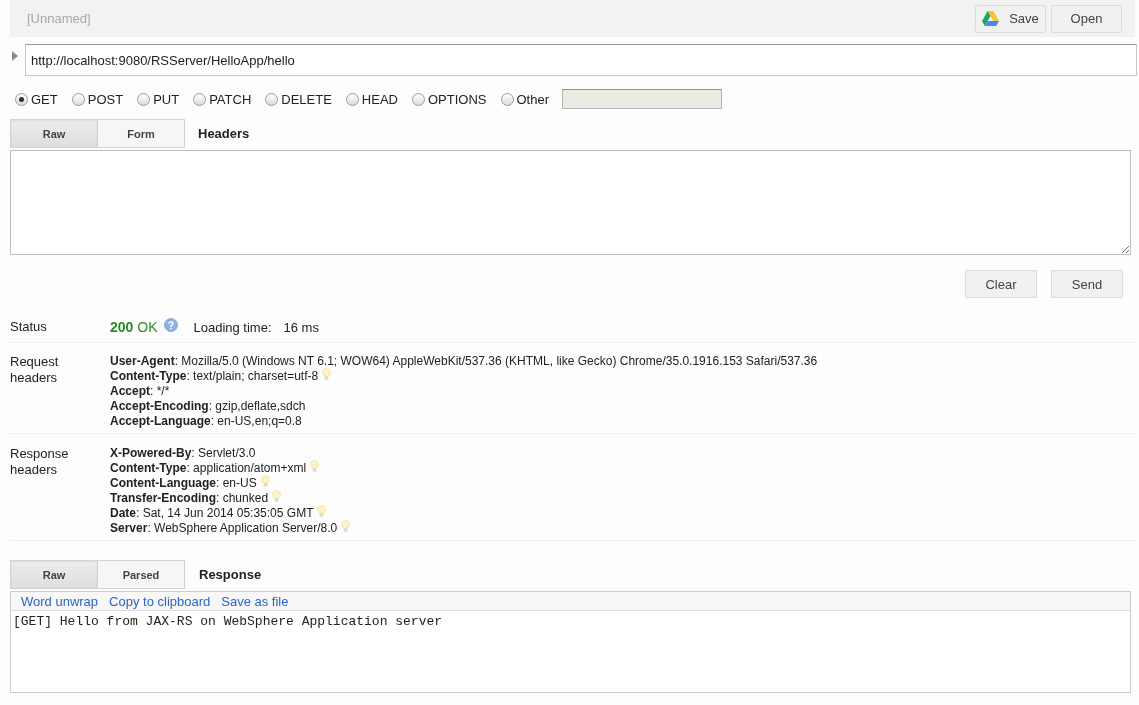 The image size is (1139, 705). I want to click on view-tab: Form, so click(141, 133).